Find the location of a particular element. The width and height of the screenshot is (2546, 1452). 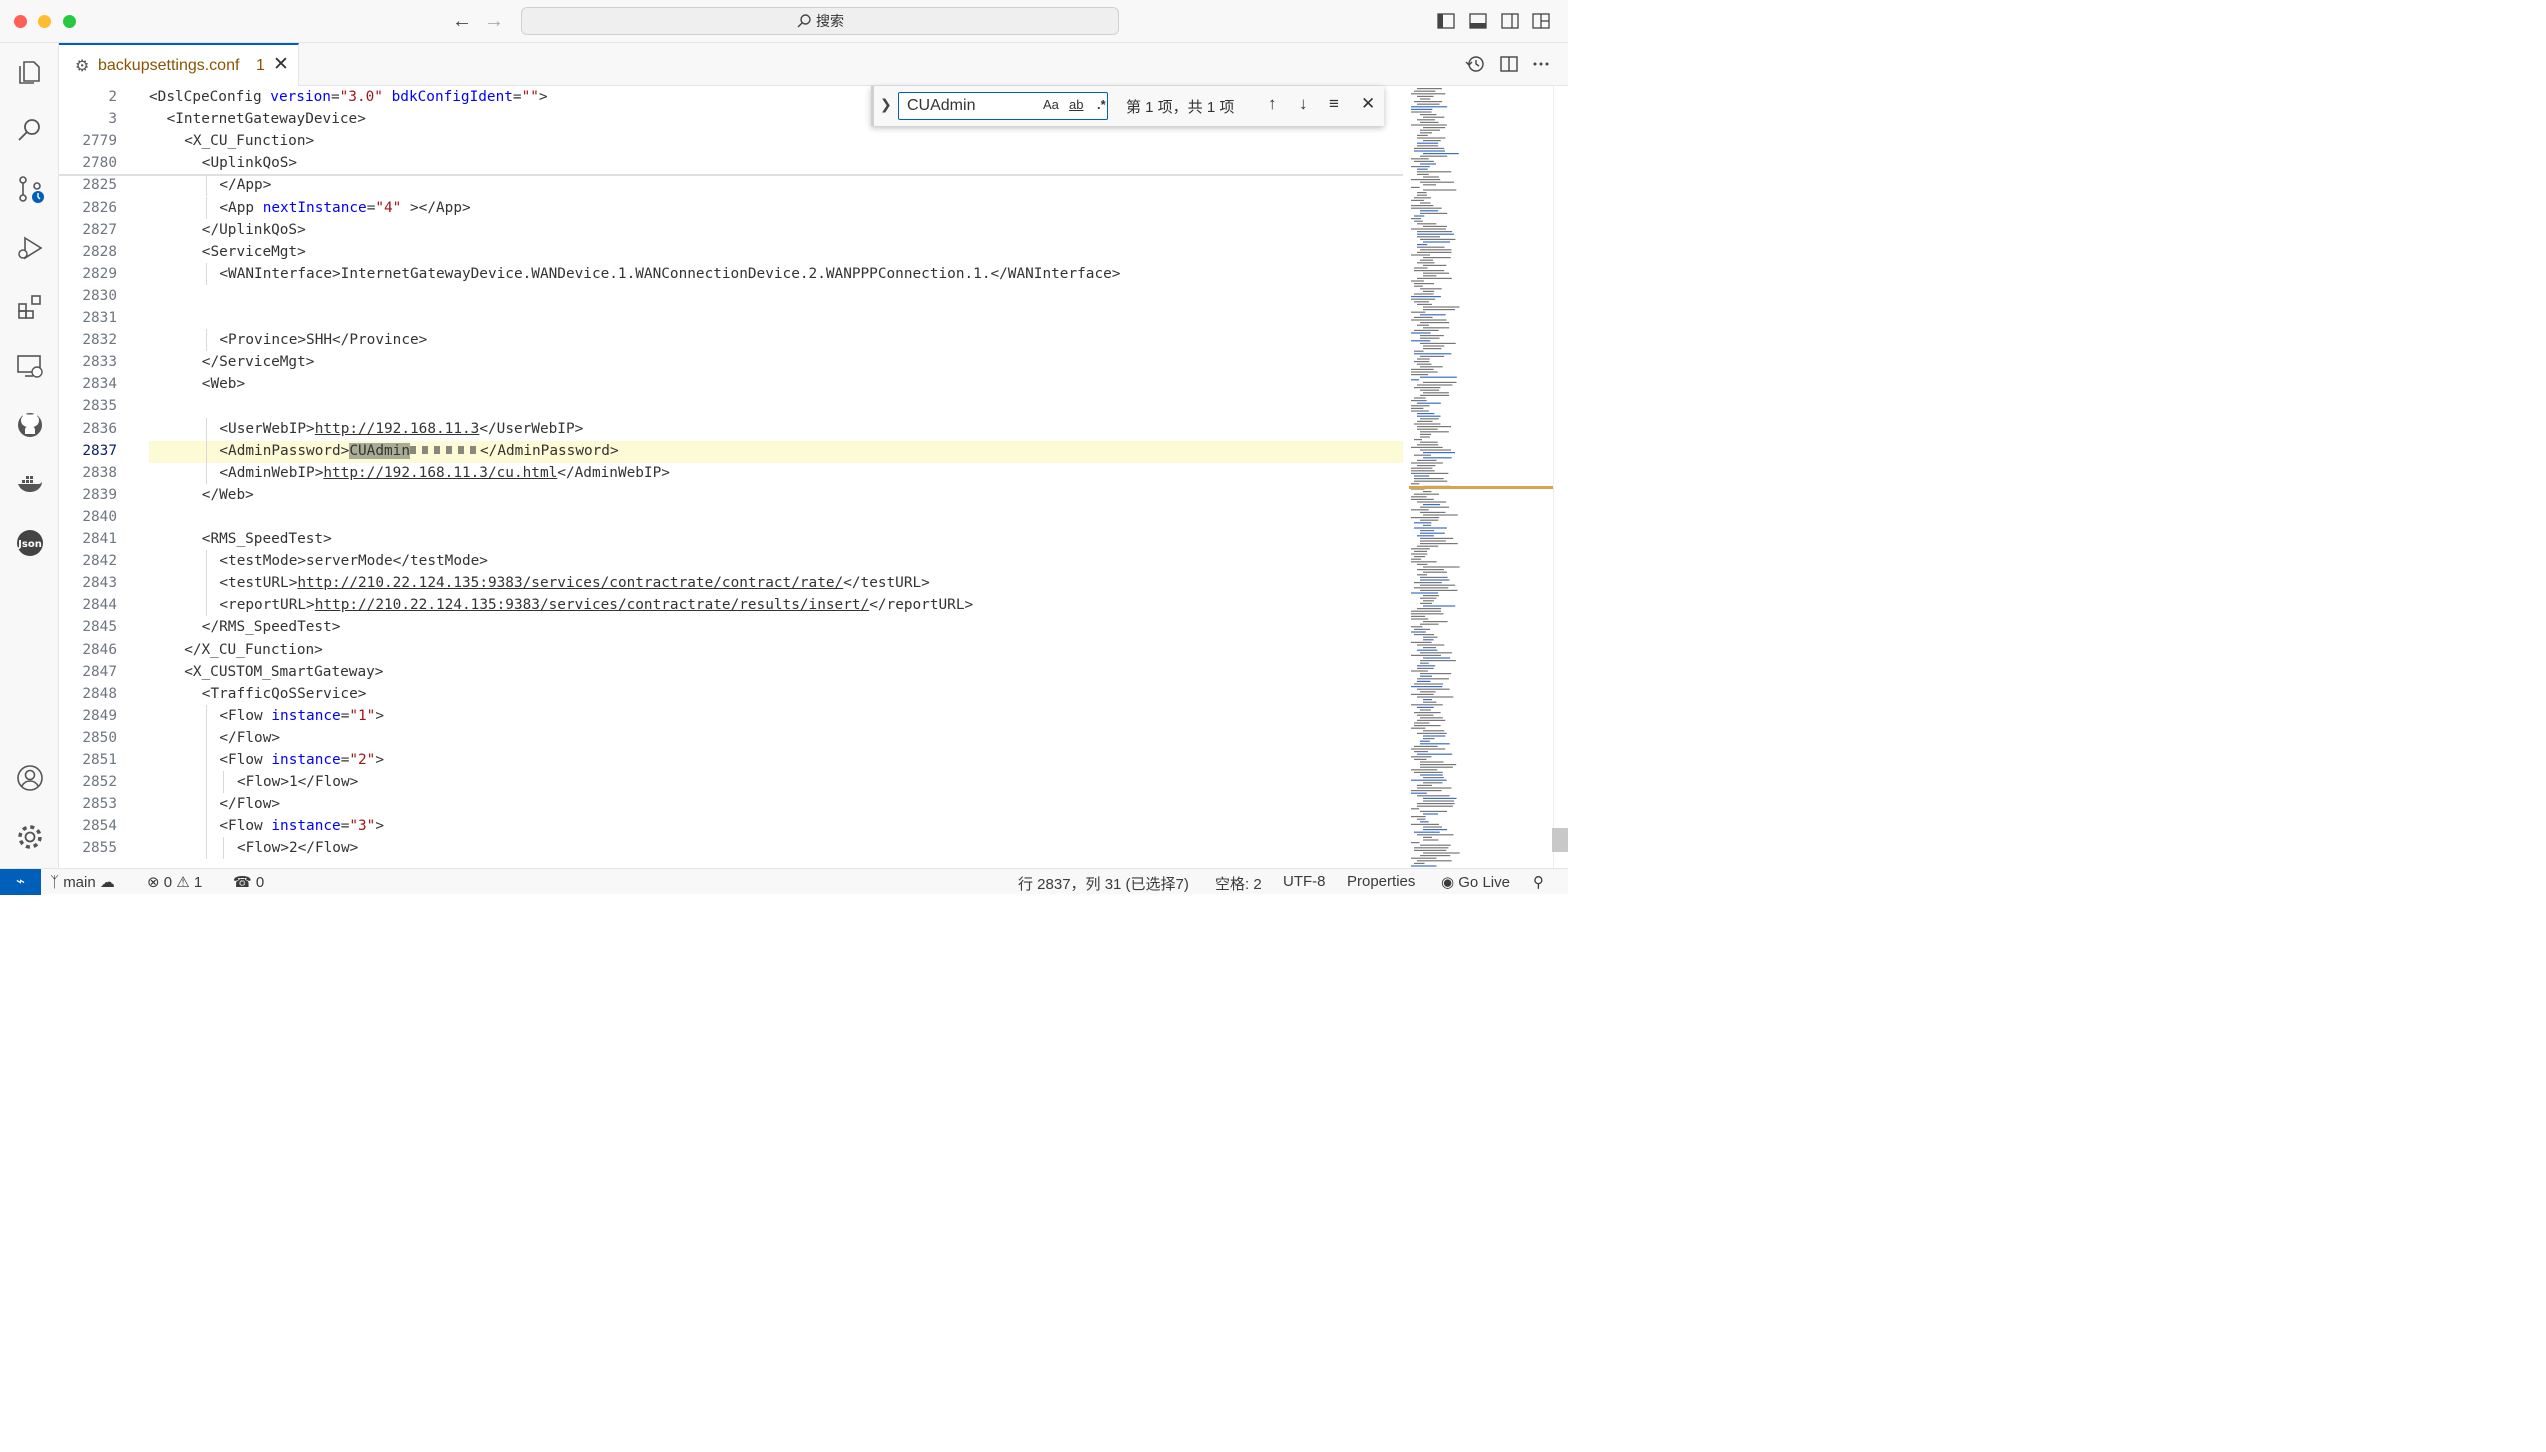

toggle-replace-chevron-icon: ❯ is located at coordinates (886, 104).